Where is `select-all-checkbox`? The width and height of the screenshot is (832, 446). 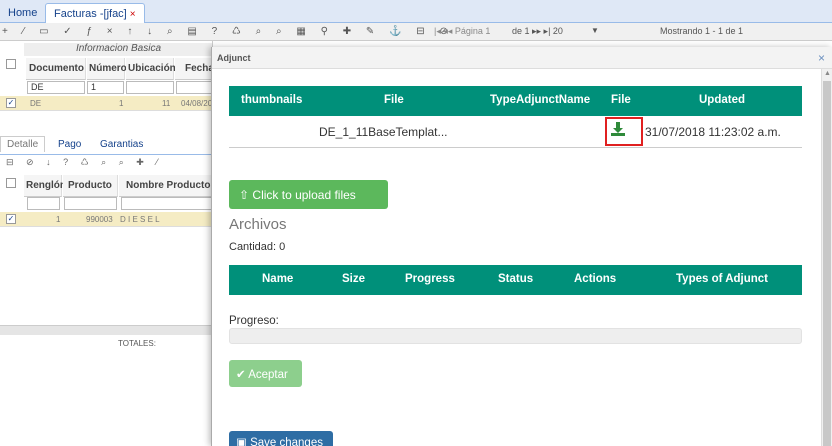
select-all-checkbox is located at coordinates (11, 64).